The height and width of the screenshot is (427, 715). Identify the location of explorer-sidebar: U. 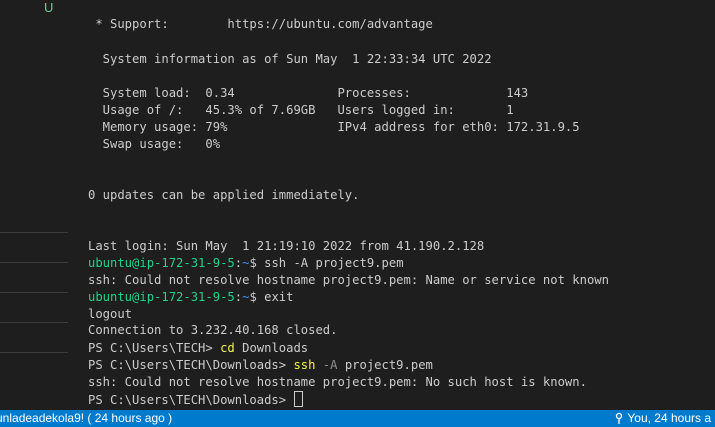
(34, 205).